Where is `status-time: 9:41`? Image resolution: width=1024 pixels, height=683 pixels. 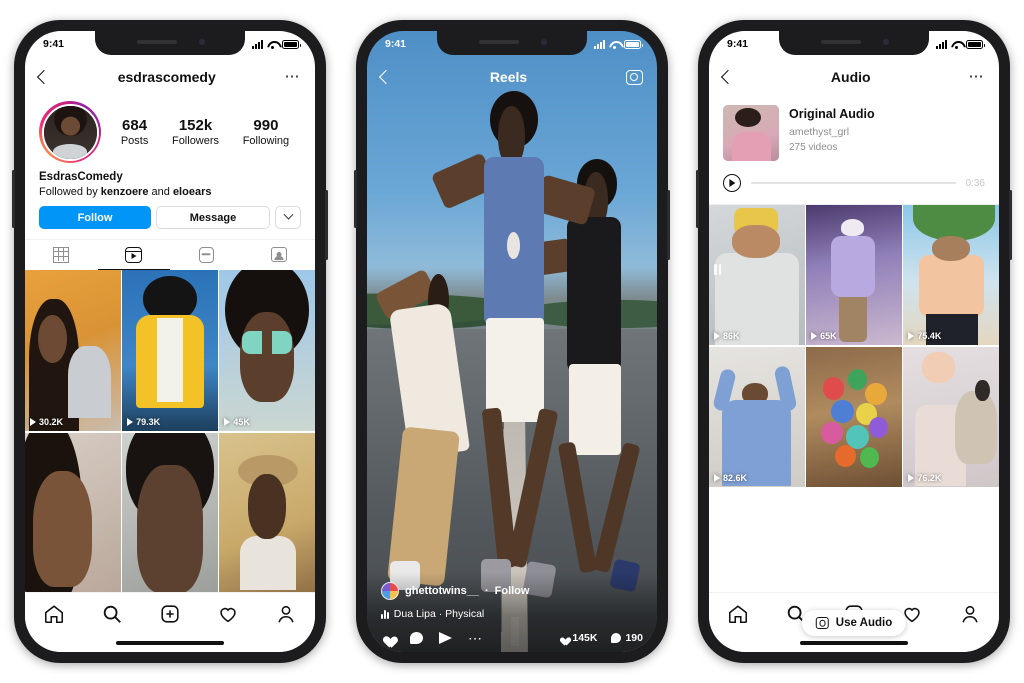
status-time: 9:41 is located at coordinates (396, 44).